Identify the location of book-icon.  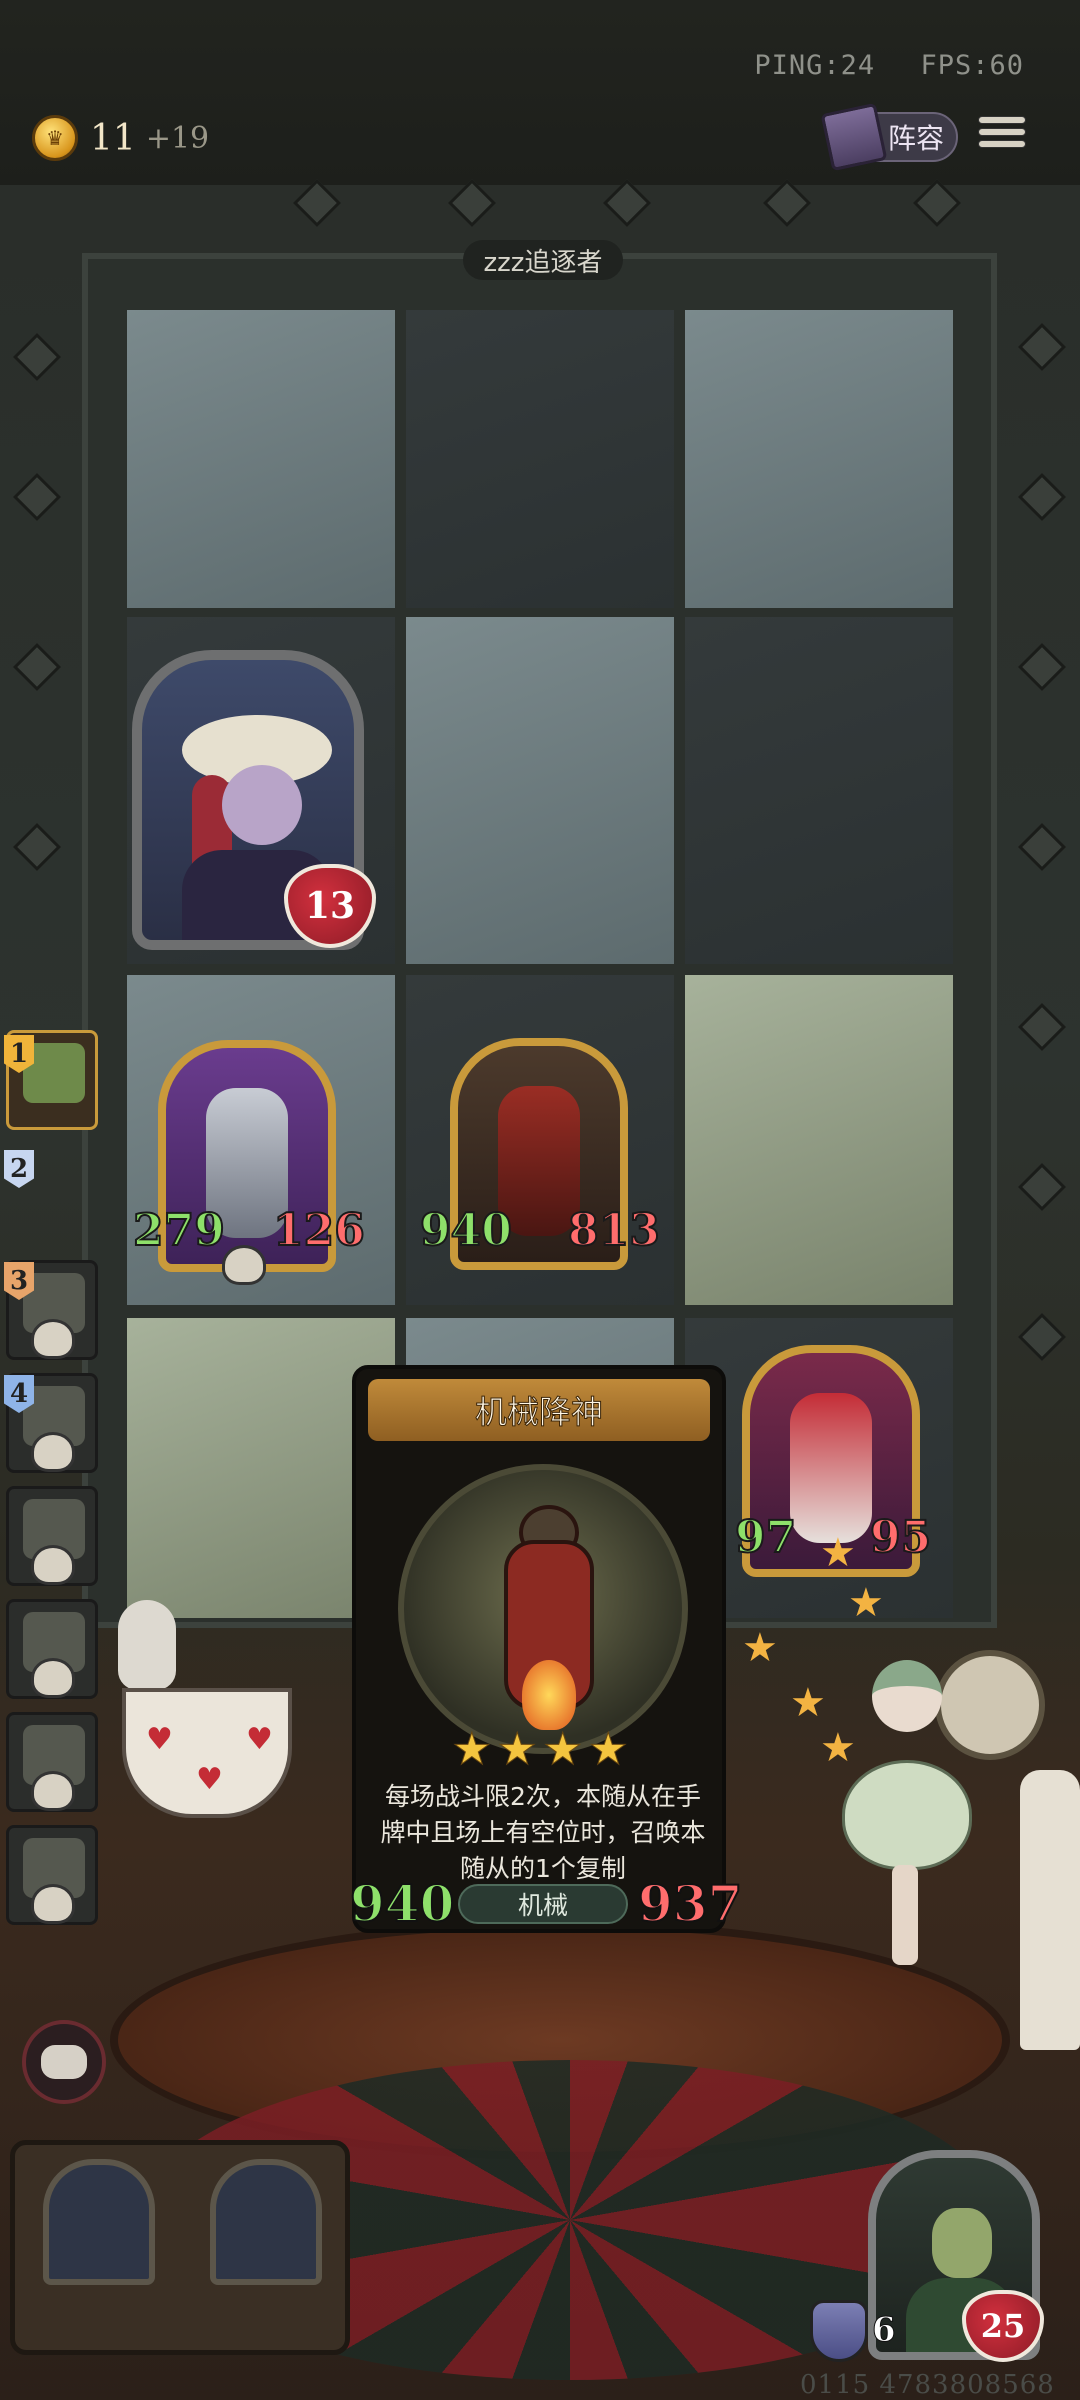
(854, 137).